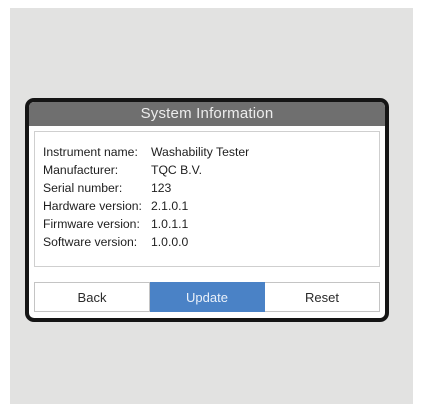 This screenshot has height=414, width=421. What do you see at coordinates (207, 114) in the screenshot?
I see `dialog-title: System Information` at bounding box center [207, 114].